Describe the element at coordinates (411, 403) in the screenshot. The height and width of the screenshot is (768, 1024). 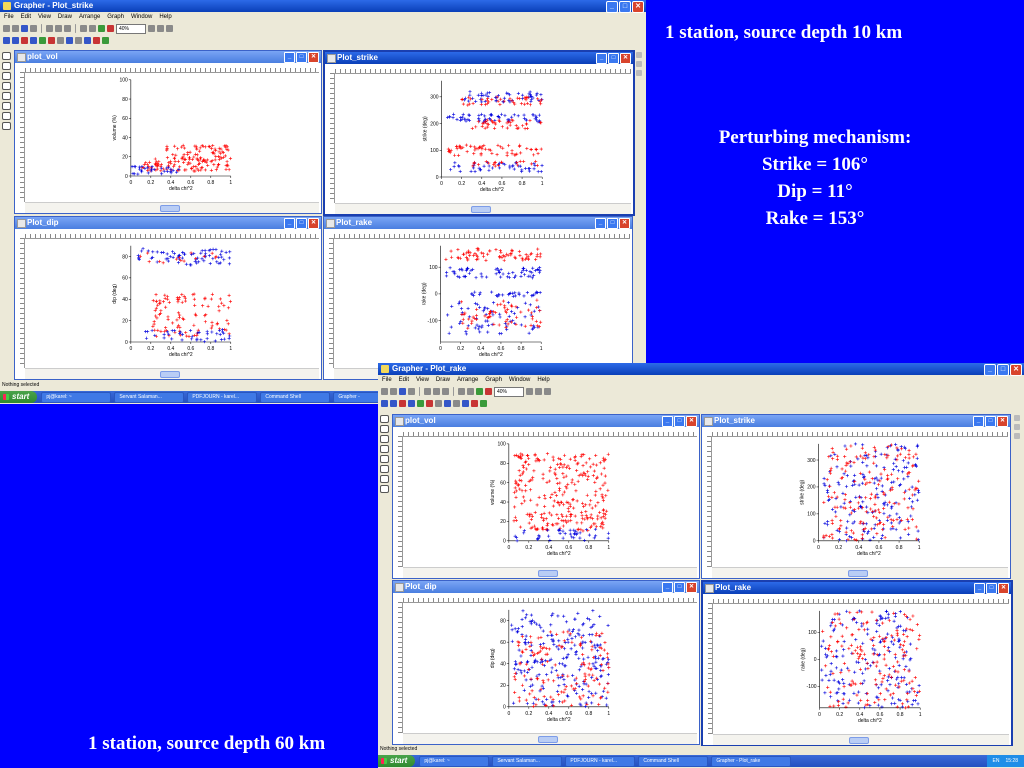
I see `polar-plot-icon` at that location.